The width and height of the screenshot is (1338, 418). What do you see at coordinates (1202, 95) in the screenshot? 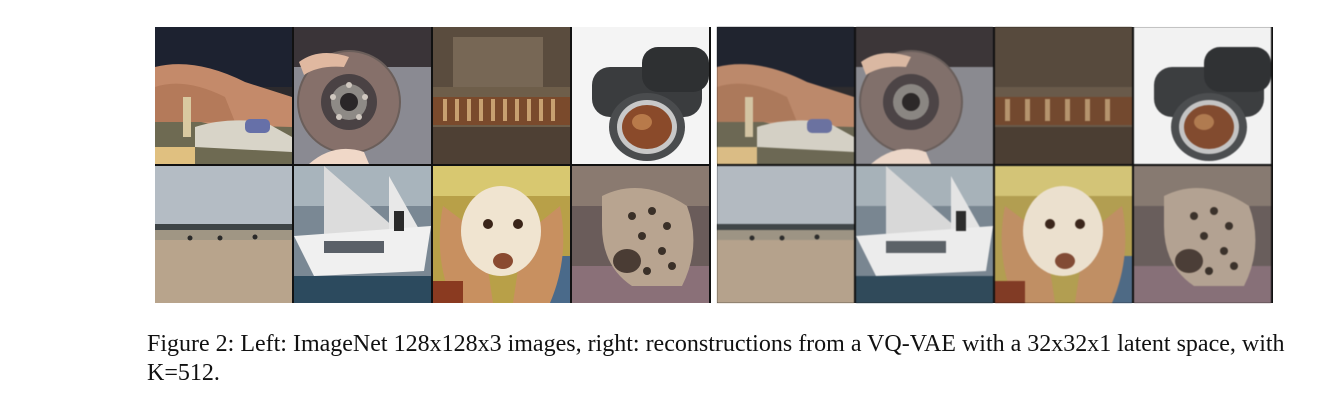
I see `recon-binoculars` at bounding box center [1202, 95].